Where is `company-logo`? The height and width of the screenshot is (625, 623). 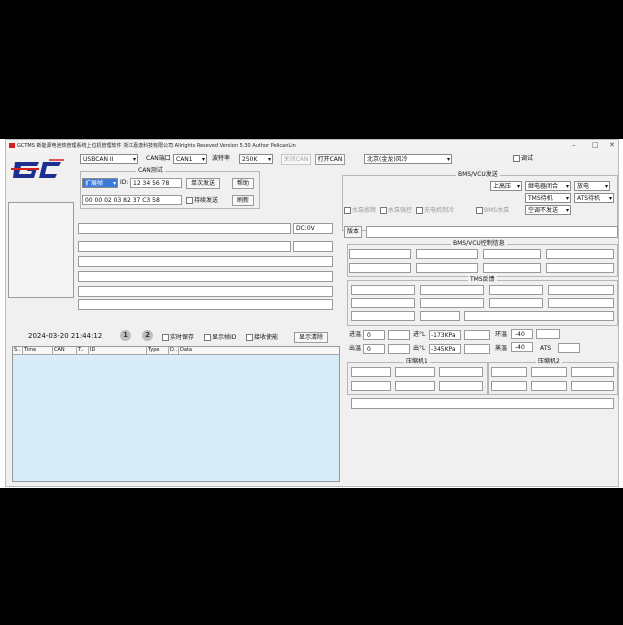 company-logo is located at coordinates (37, 170).